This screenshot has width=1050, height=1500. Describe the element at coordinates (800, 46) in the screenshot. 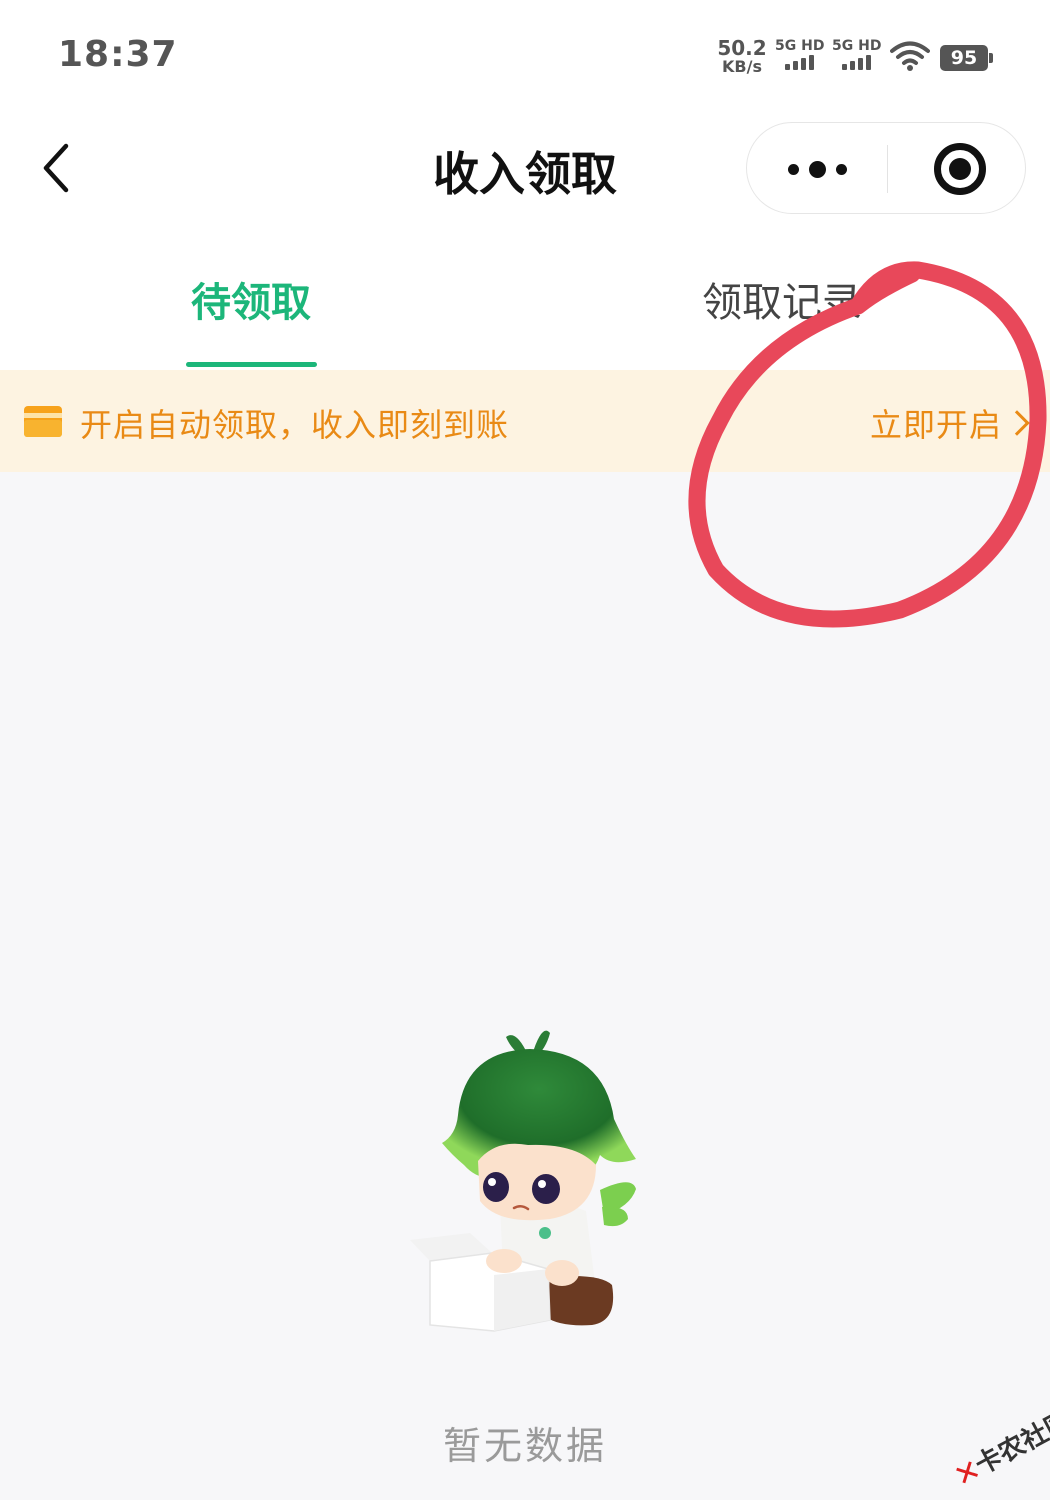

I see `sim1-label: 5G HD` at that location.